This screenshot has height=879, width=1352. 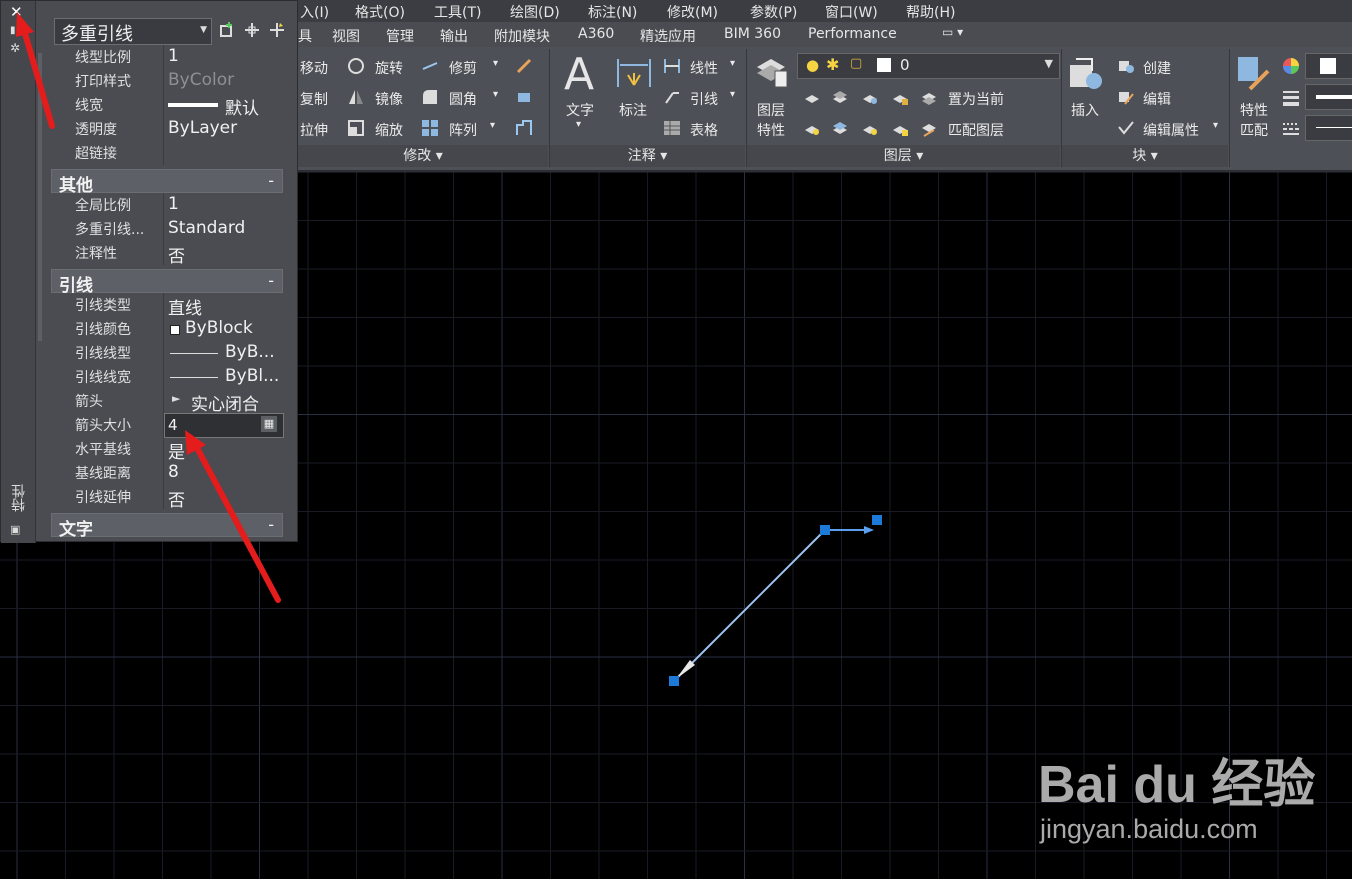 What do you see at coordinates (237, 523) in the screenshot?
I see `red-arrow-arrowsize` at bounding box center [237, 523].